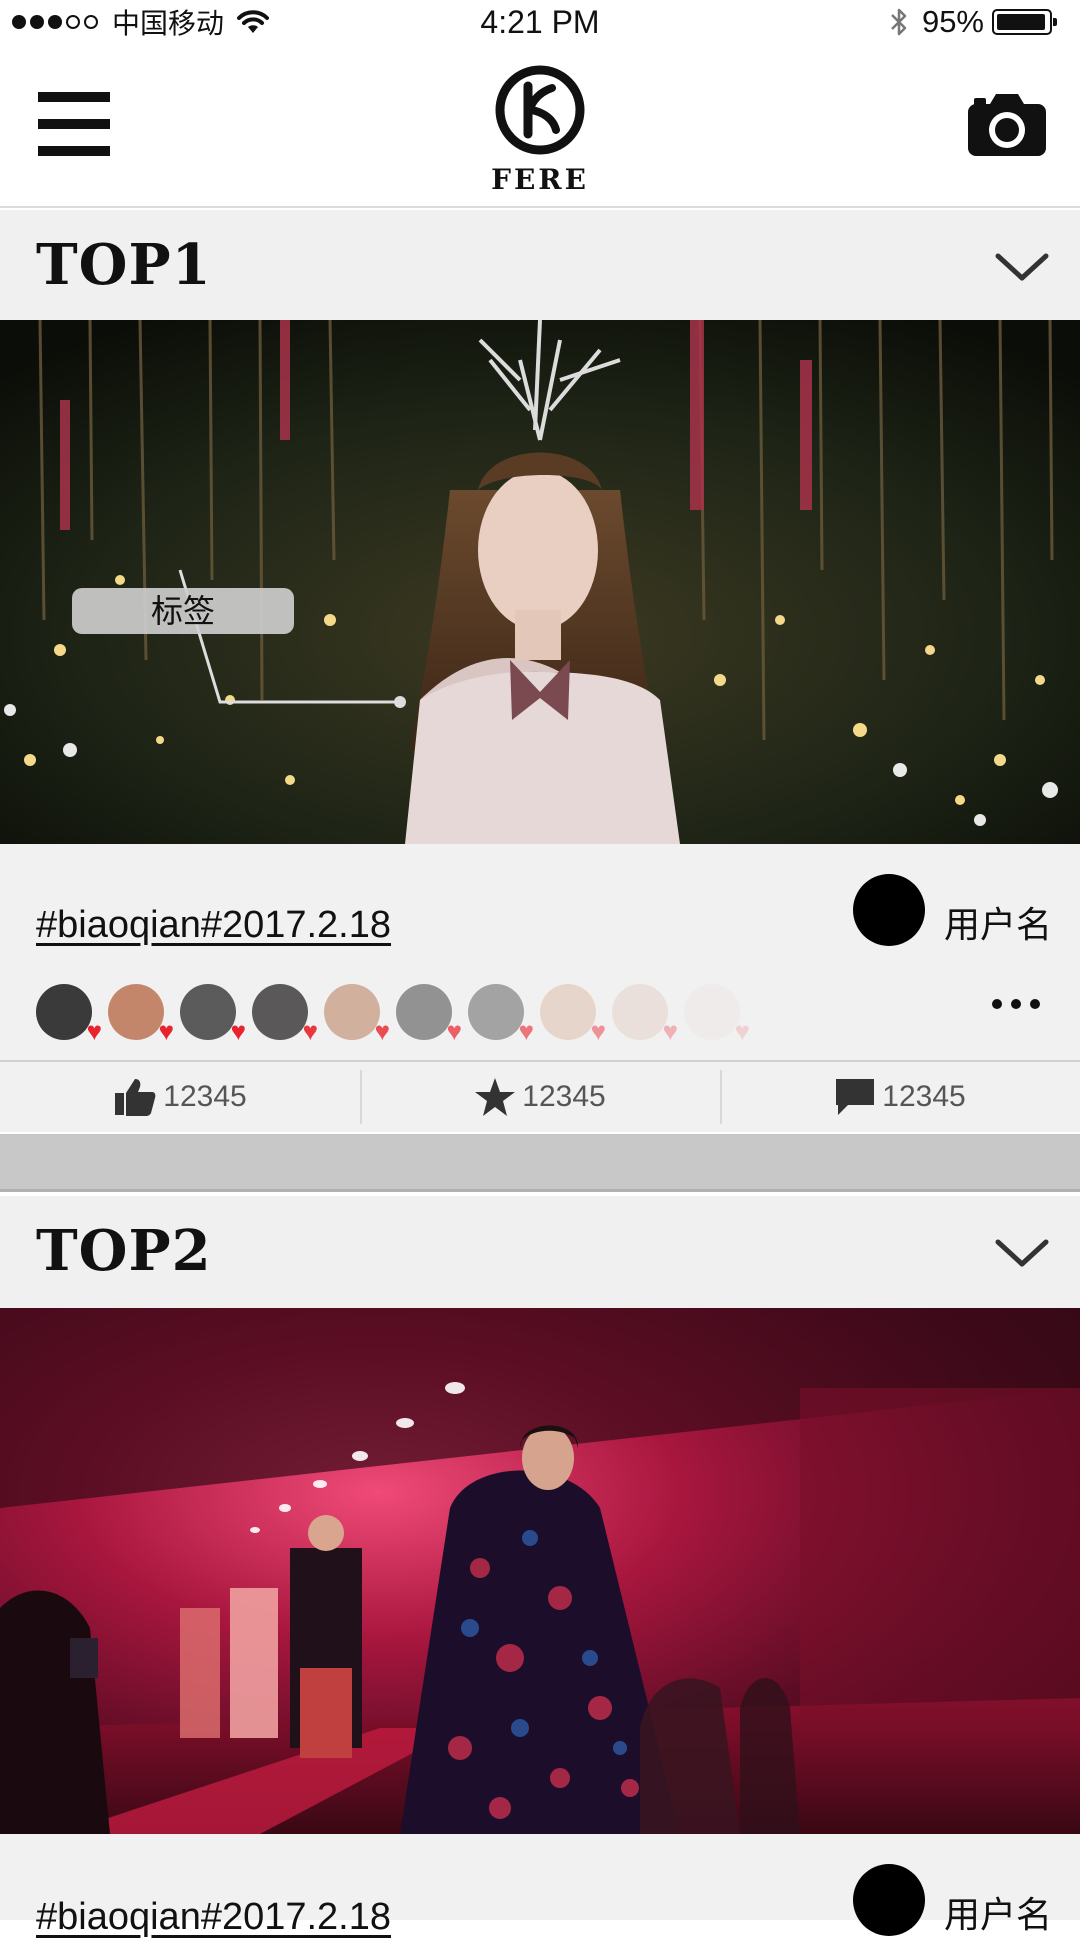 The image size is (1080, 1939). Describe the element at coordinates (124, 265) in the screenshot. I see `post-rank-title: TOP1` at that location.